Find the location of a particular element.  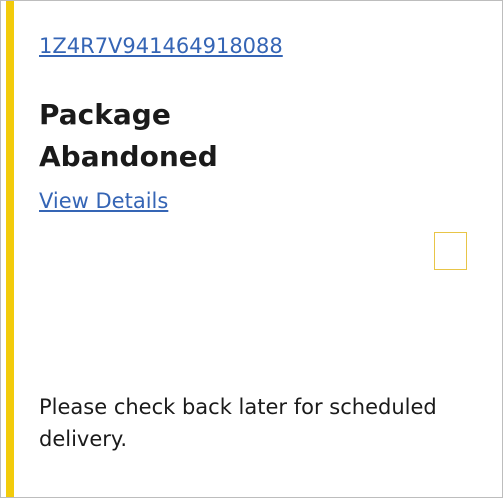

status-accent-bar is located at coordinates (10, 249).